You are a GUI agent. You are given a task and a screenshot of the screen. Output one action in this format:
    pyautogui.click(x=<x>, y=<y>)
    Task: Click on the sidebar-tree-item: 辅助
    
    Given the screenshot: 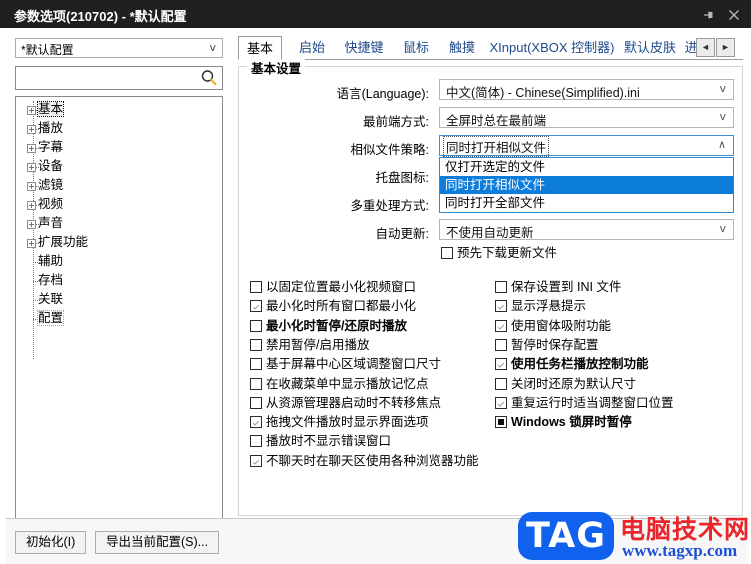 What is the action you would take?
    pyautogui.click(x=119, y=262)
    